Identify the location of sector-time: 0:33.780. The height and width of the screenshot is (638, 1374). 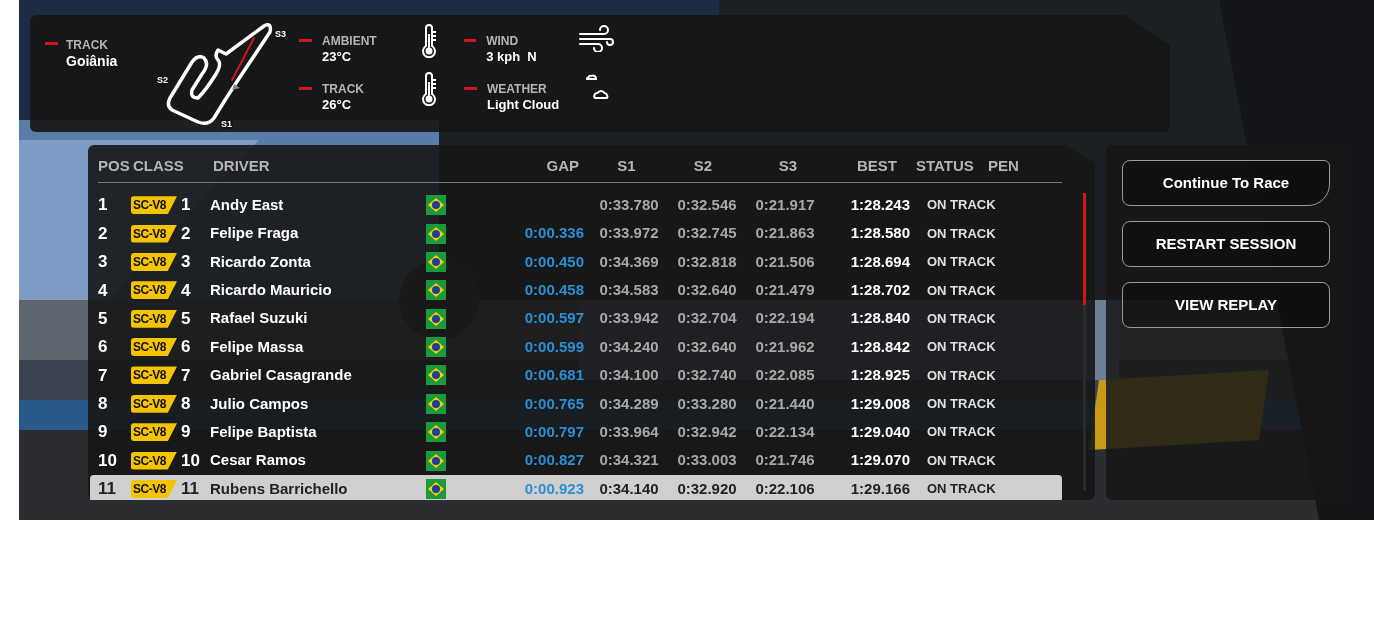
(629, 204).